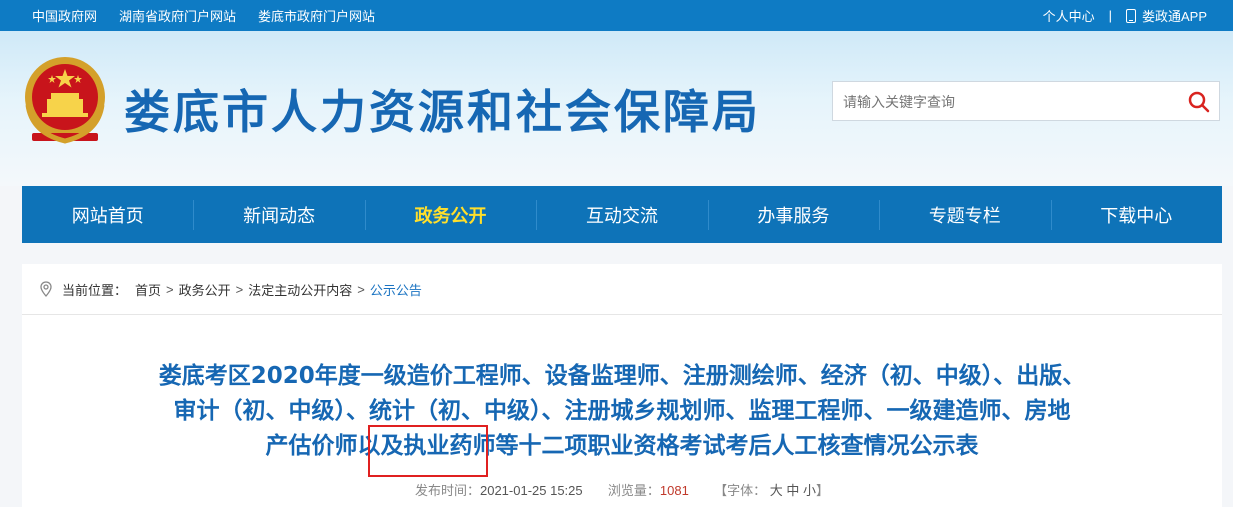 The width and height of the screenshot is (1233, 507). What do you see at coordinates (823, 490) in the screenshot?
I see `font-size-close: 】` at bounding box center [823, 490].